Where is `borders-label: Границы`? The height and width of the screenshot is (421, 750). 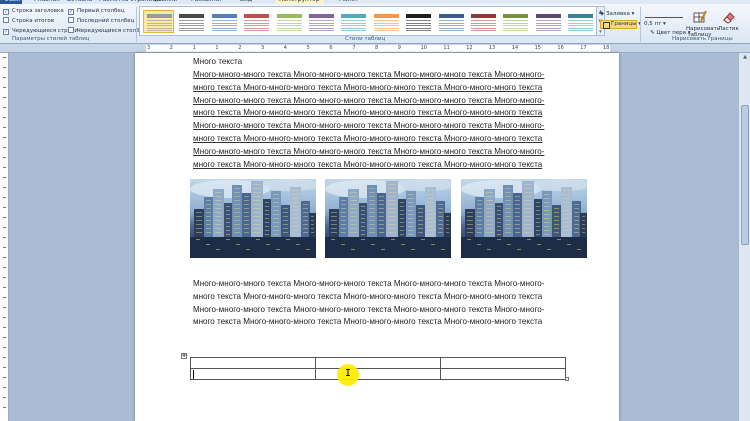 borders-label: Границы is located at coordinates (624, 24).